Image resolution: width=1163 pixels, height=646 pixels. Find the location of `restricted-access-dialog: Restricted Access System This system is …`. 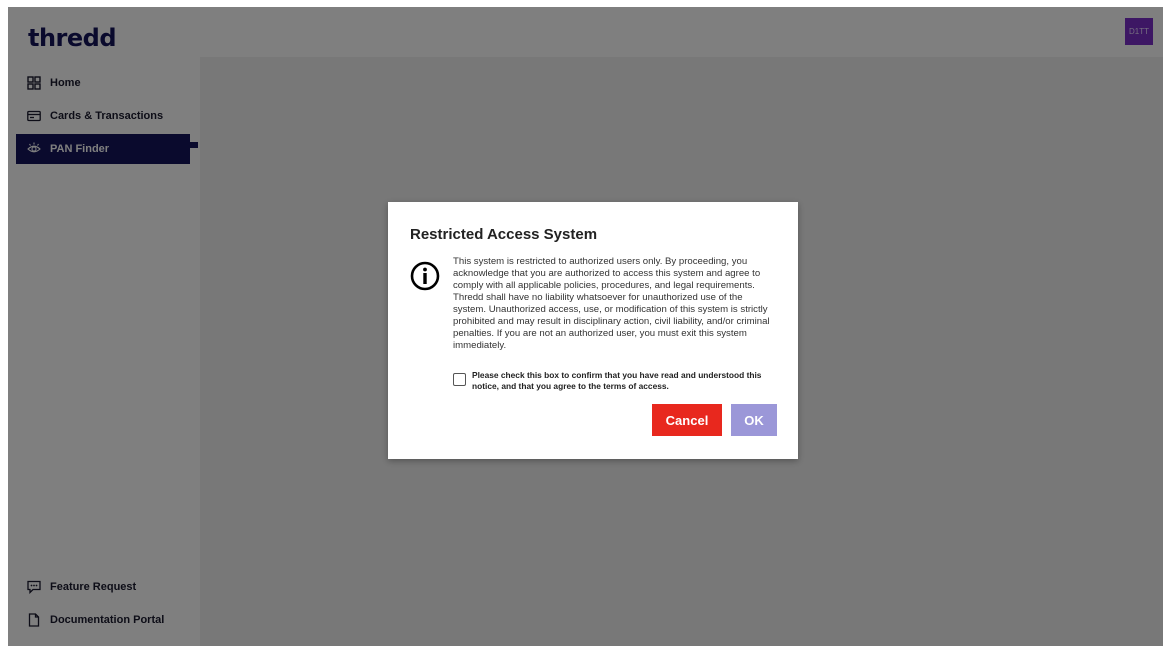

restricted-access-dialog: Restricted Access System This system is … is located at coordinates (593, 330).